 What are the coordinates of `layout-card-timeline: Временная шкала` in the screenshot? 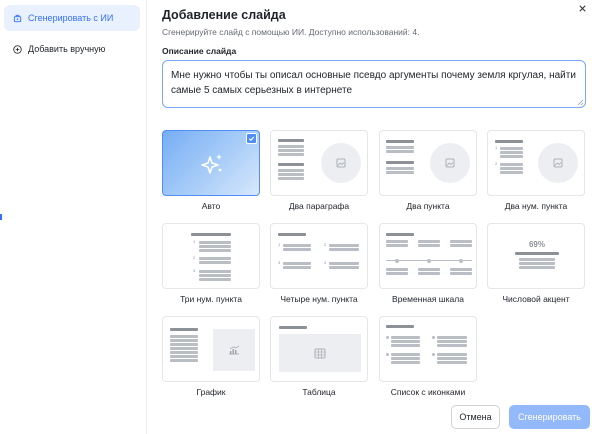 It's located at (428, 263).